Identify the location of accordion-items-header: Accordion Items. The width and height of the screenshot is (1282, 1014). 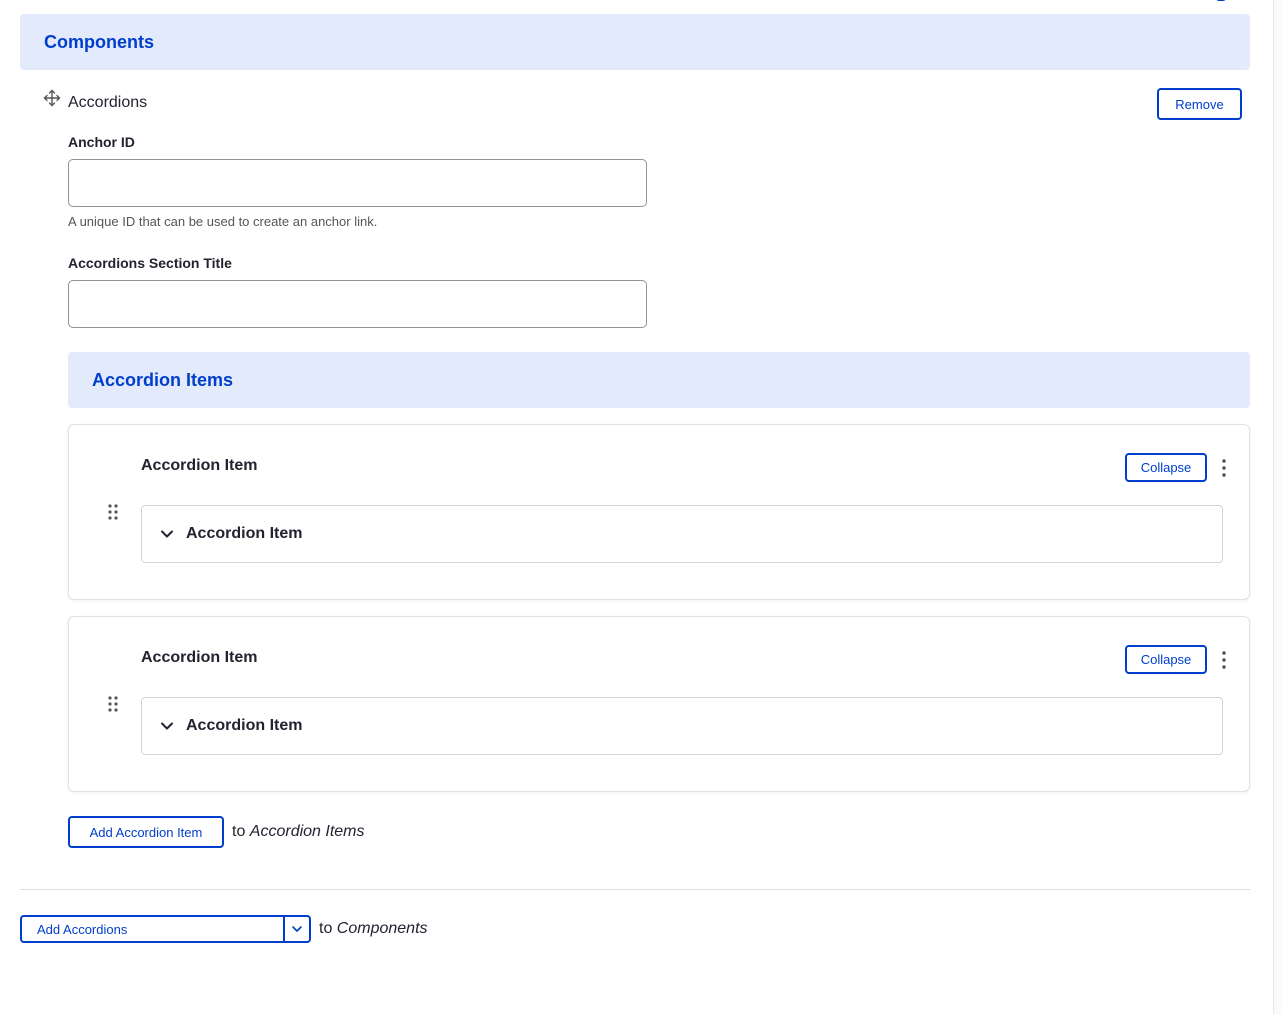
(659, 380).